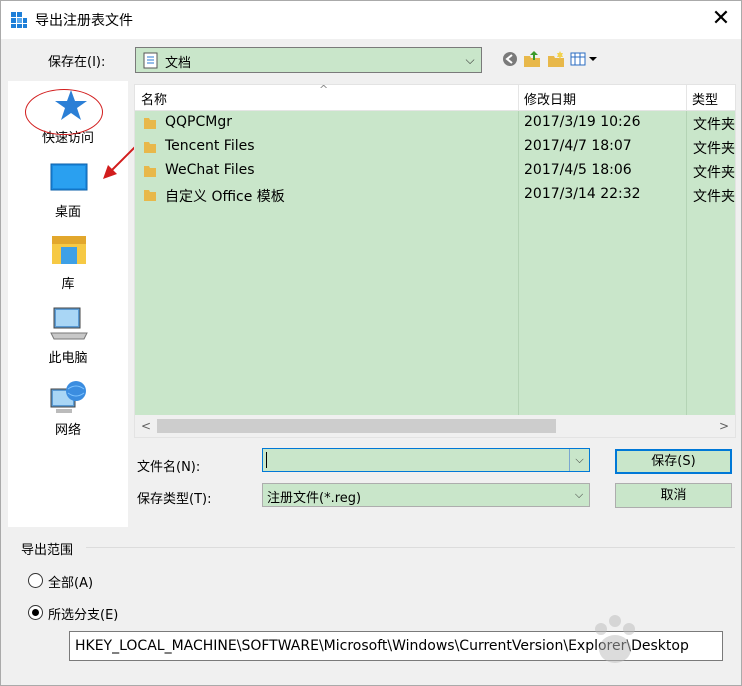 The height and width of the screenshot is (686, 742). I want to click on list-item: WeChat Files 2017/4/5 18:06 文件夹, so click(435, 171).